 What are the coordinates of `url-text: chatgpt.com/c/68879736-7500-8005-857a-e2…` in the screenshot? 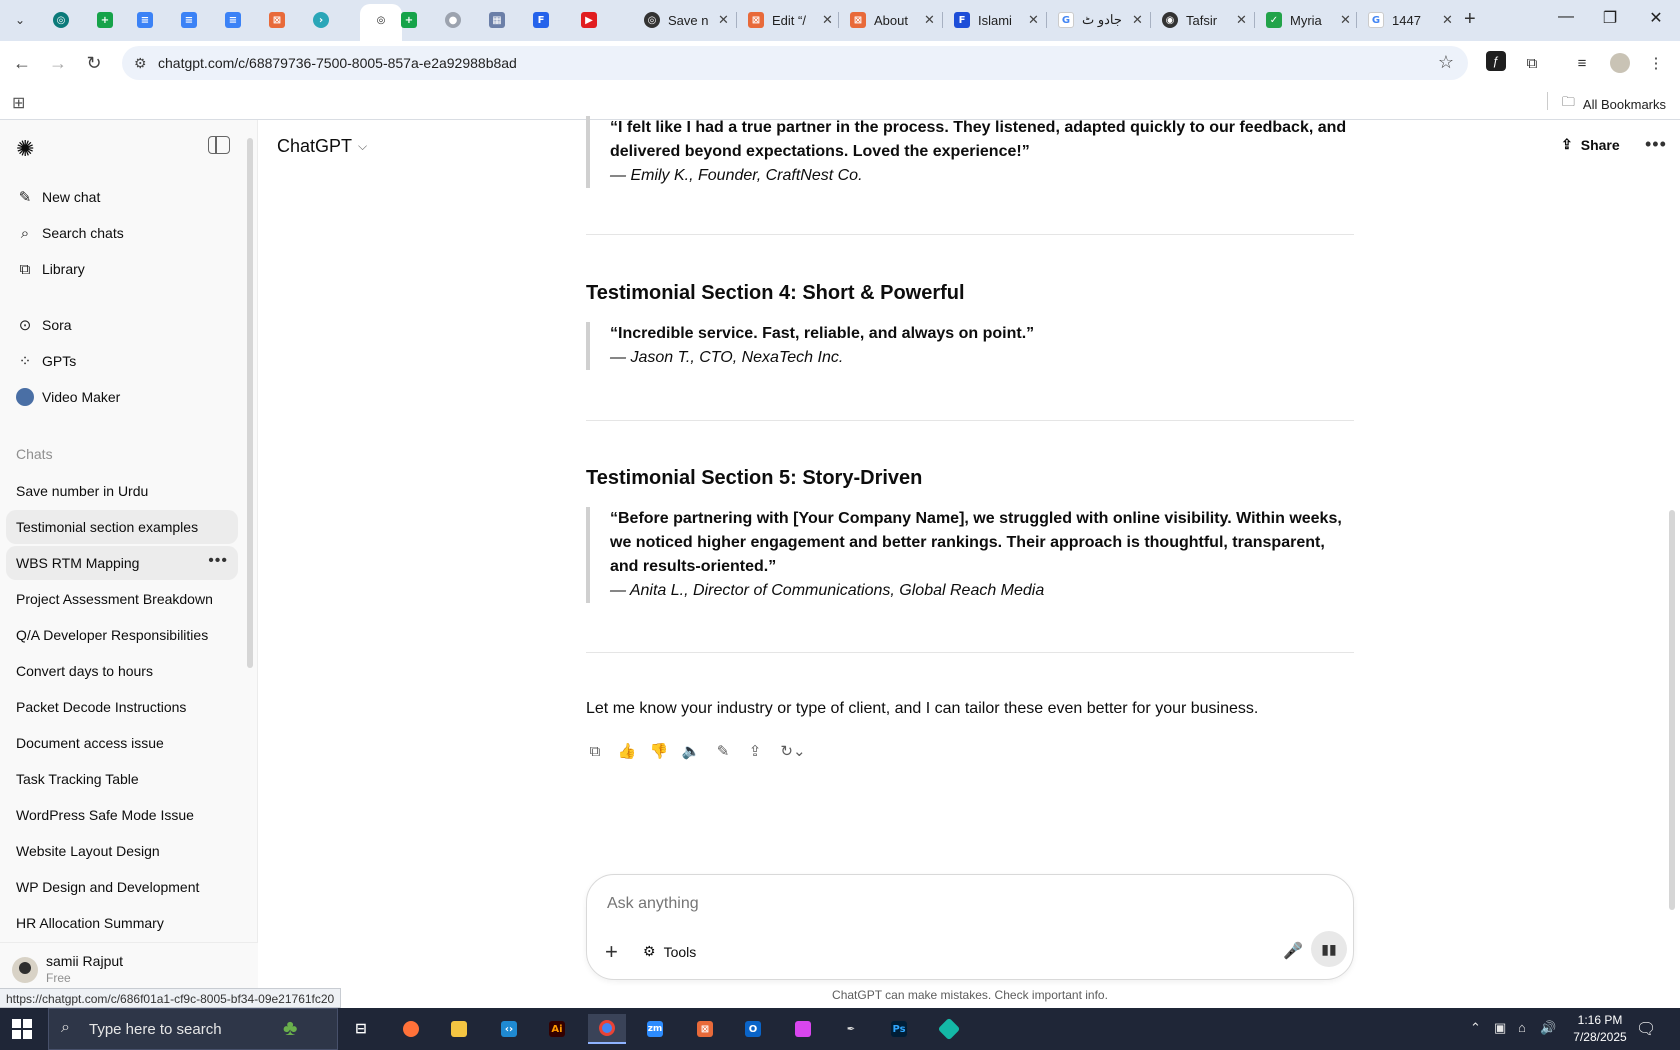 It's located at (337, 63).